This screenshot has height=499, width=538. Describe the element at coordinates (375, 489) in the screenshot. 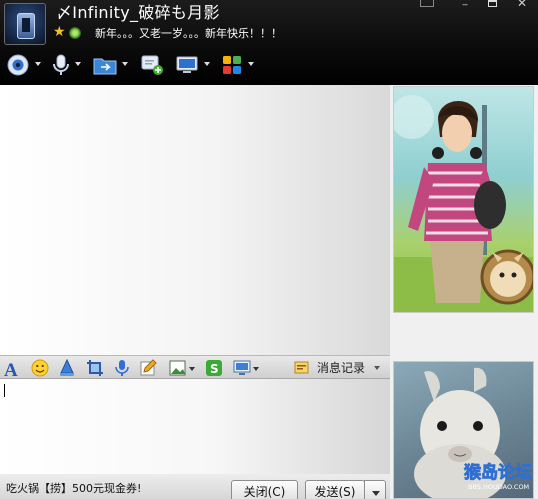

I see `send-options-button` at that location.